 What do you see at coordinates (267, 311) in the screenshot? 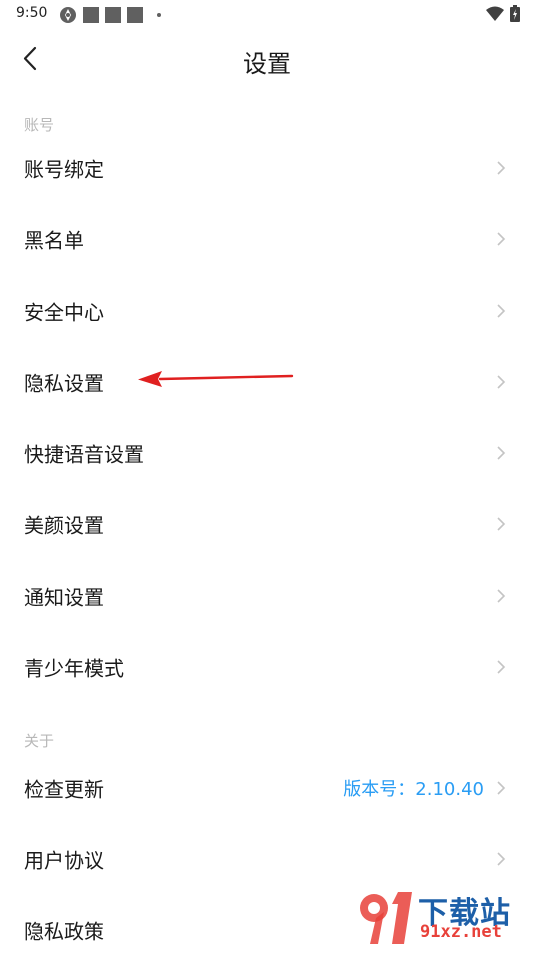
I see `settings-item-security-center: 安全中心` at bounding box center [267, 311].